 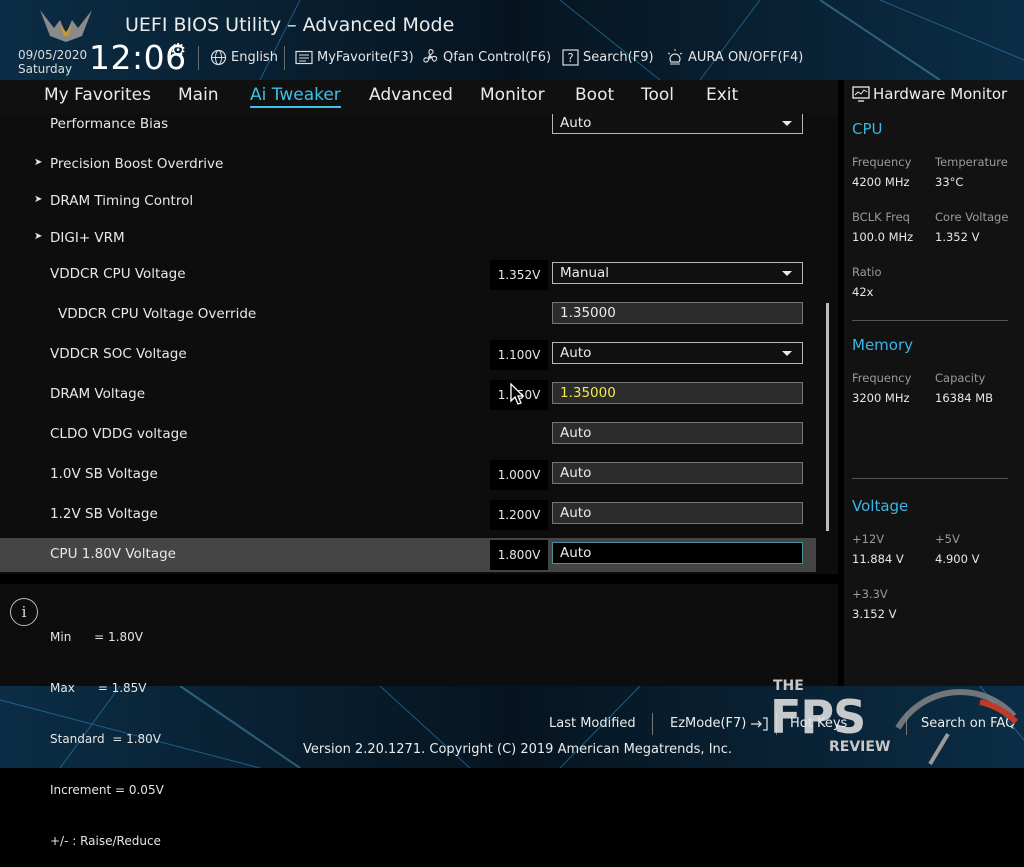 I want to click on vddcr-soc-voltage-dropdown: Auto, so click(x=677, y=353).